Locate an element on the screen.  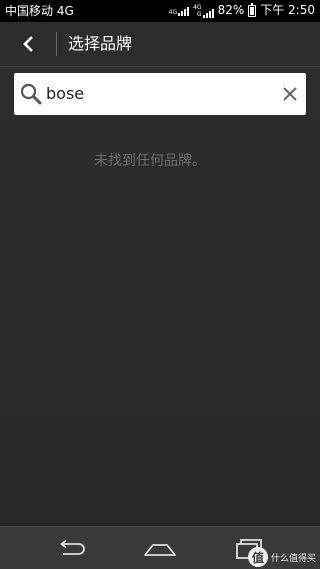
nav-home-button is located at coordinates (160, 549).